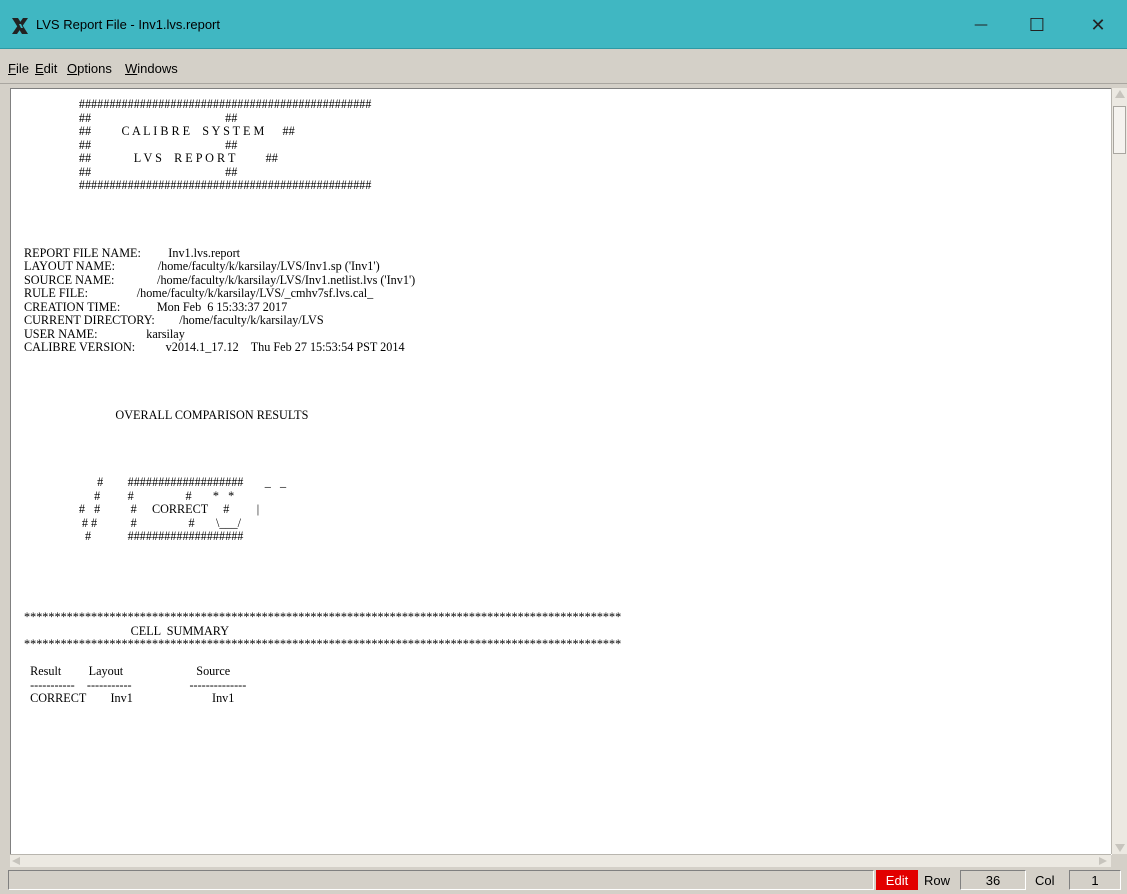 This screenshot has height=894, width=1127. I want to click on menu-edit: Edit, so click(46, 68).